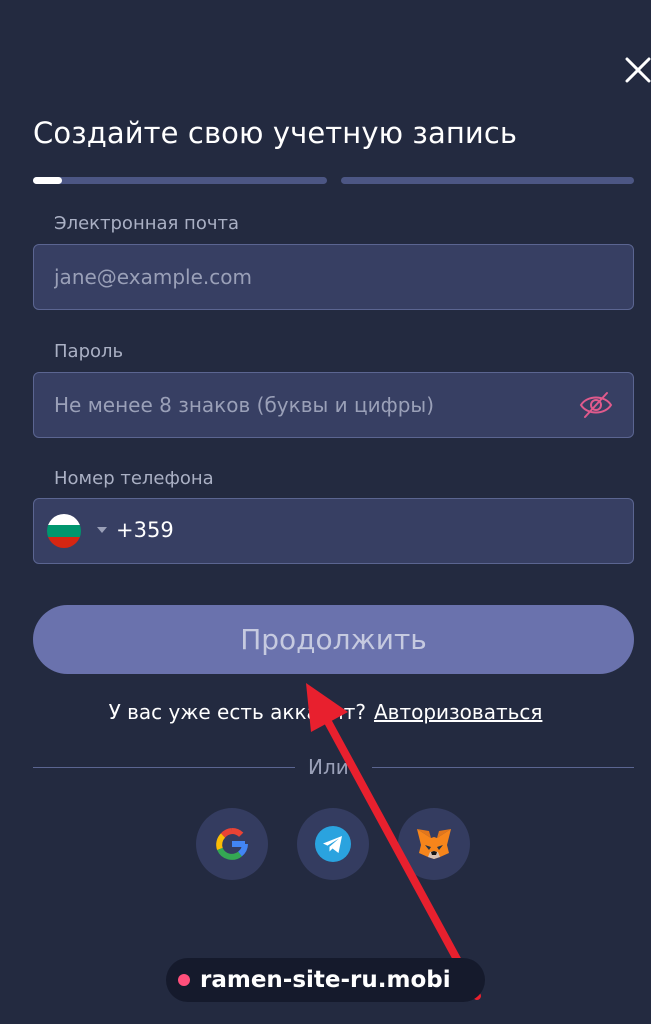 This screenshot has height=1024, width=651. What do you see at coordinates (458, 712) in the screenshot?
I see `login-link: Авторизоваться` at bounding box center [458, 712].